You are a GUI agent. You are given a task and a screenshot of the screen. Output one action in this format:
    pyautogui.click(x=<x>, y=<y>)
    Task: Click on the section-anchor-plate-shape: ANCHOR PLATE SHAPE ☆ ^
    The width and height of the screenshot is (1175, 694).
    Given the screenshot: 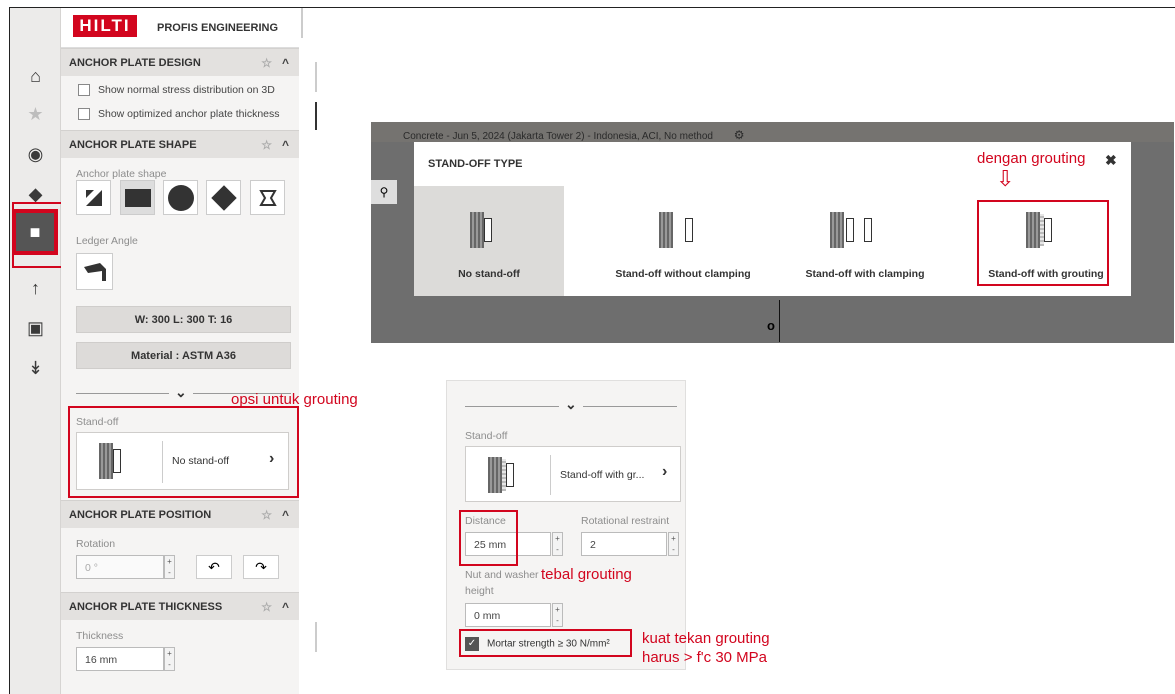 What is the action you would take?
    pyautogui.click(x=180, y=144)
    